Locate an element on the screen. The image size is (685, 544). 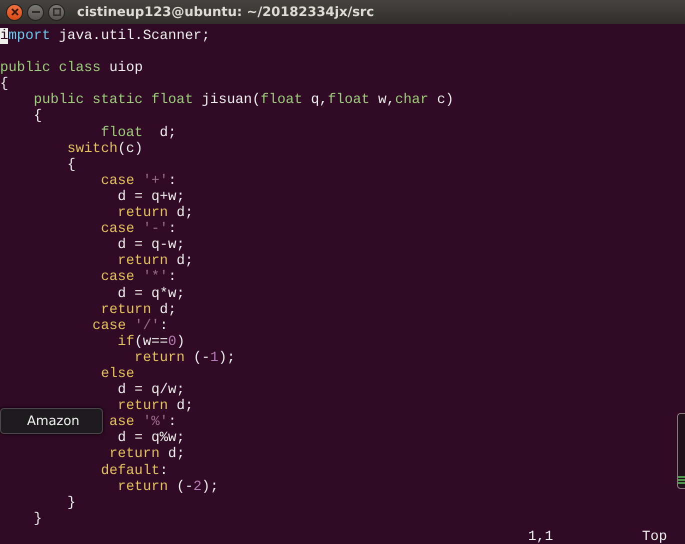
code-token: '%' is located at coordinates (155, 422).